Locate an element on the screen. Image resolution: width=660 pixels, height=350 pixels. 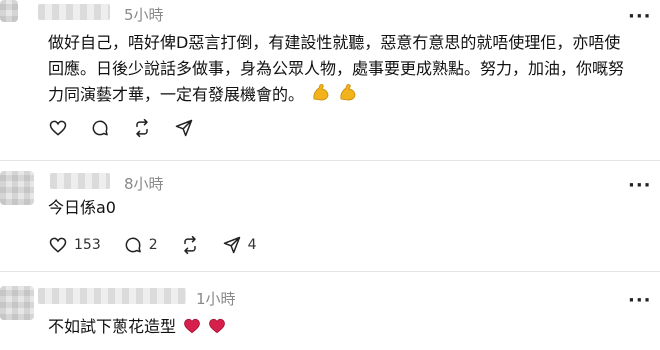
action-bar is located at coordinates (132, 128).